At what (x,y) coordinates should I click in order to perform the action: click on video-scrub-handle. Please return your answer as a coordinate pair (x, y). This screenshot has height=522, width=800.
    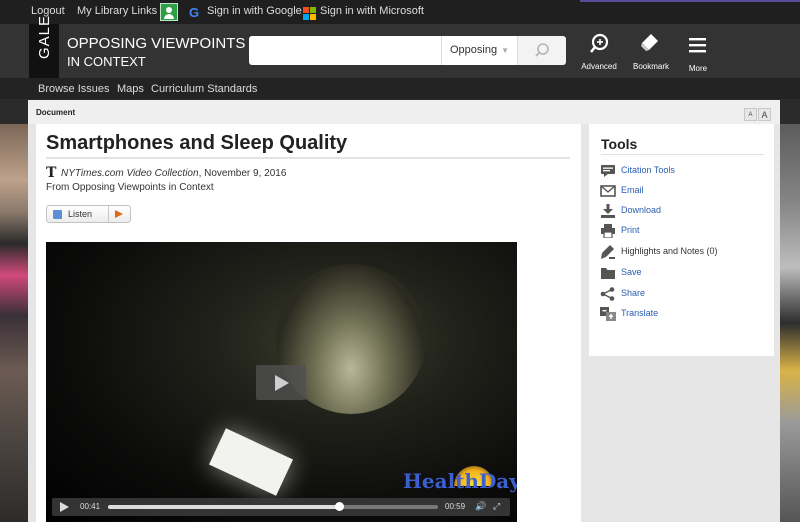
    Looking at the image, I should click on (339, 506).